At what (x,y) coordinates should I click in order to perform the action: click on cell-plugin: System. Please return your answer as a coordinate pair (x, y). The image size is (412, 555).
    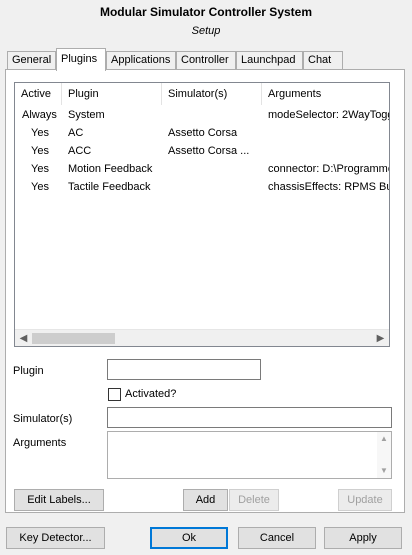
    Looking at the image, I should click on (86, 115).